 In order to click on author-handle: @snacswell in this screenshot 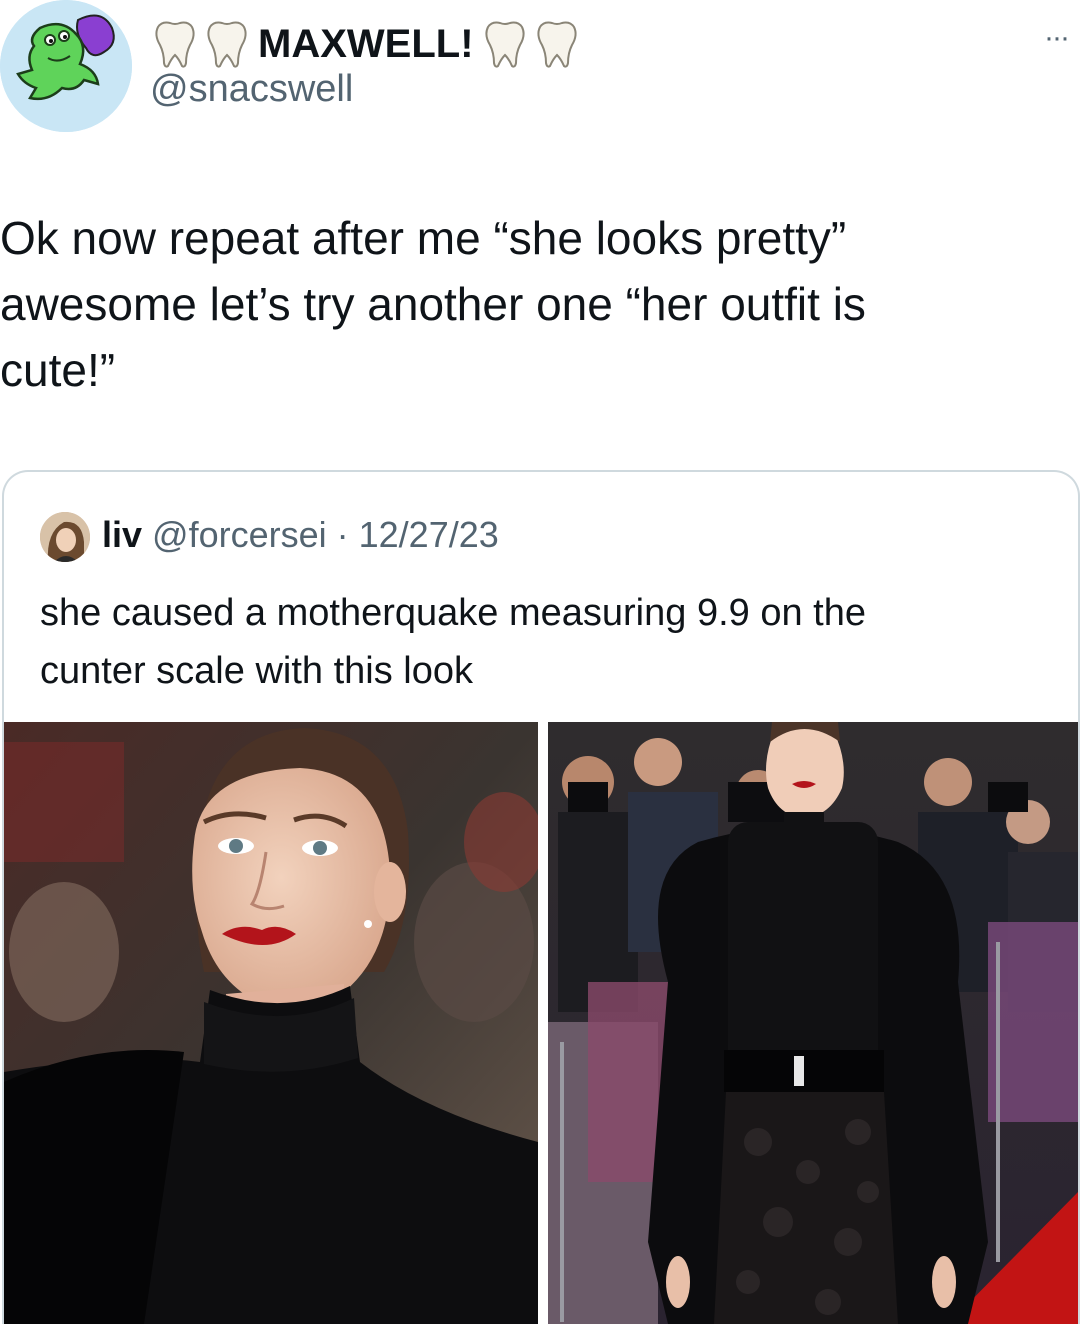, I will do `click(251, 89)`.